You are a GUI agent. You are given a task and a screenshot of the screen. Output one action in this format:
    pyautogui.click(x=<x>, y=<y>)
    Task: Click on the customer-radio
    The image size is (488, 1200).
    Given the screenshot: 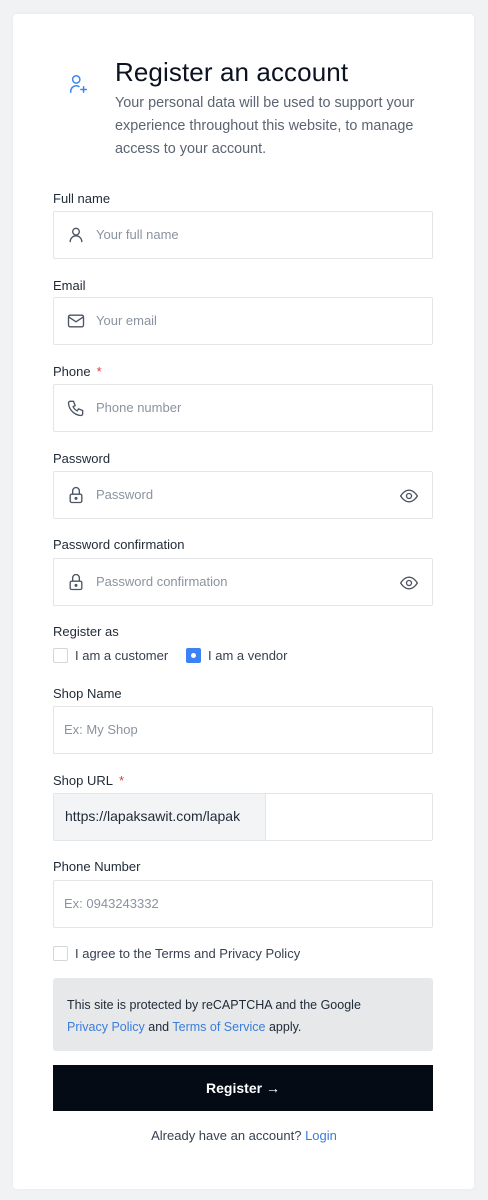 What is the action you would take?
    pyautogui.click(x=60, y=655)
    